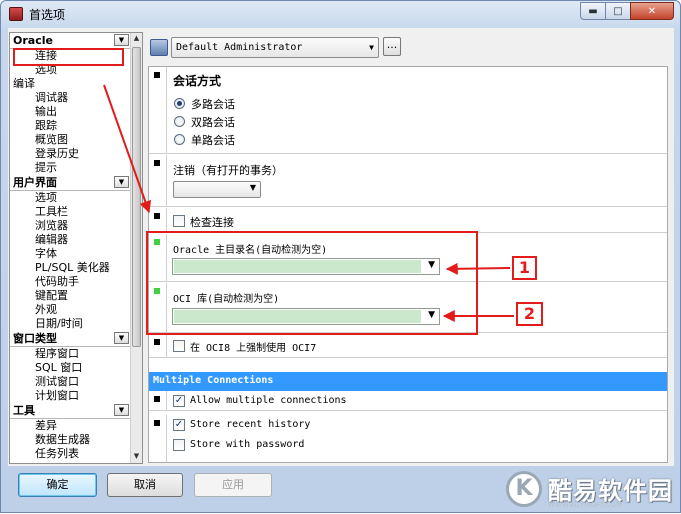 The image size is (681, 514). I want to click on annotation-highlight-connection, so click(68, 57).